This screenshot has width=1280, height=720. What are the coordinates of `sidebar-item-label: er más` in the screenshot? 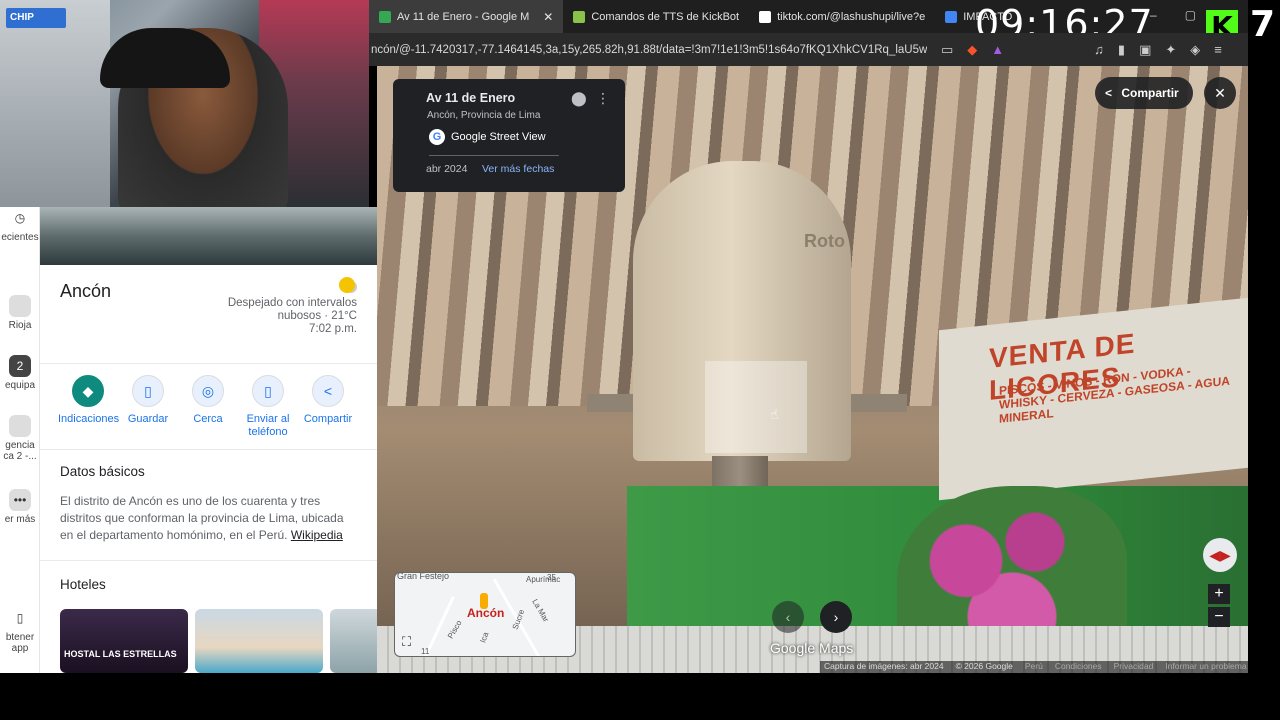 It's located at (20, 519).